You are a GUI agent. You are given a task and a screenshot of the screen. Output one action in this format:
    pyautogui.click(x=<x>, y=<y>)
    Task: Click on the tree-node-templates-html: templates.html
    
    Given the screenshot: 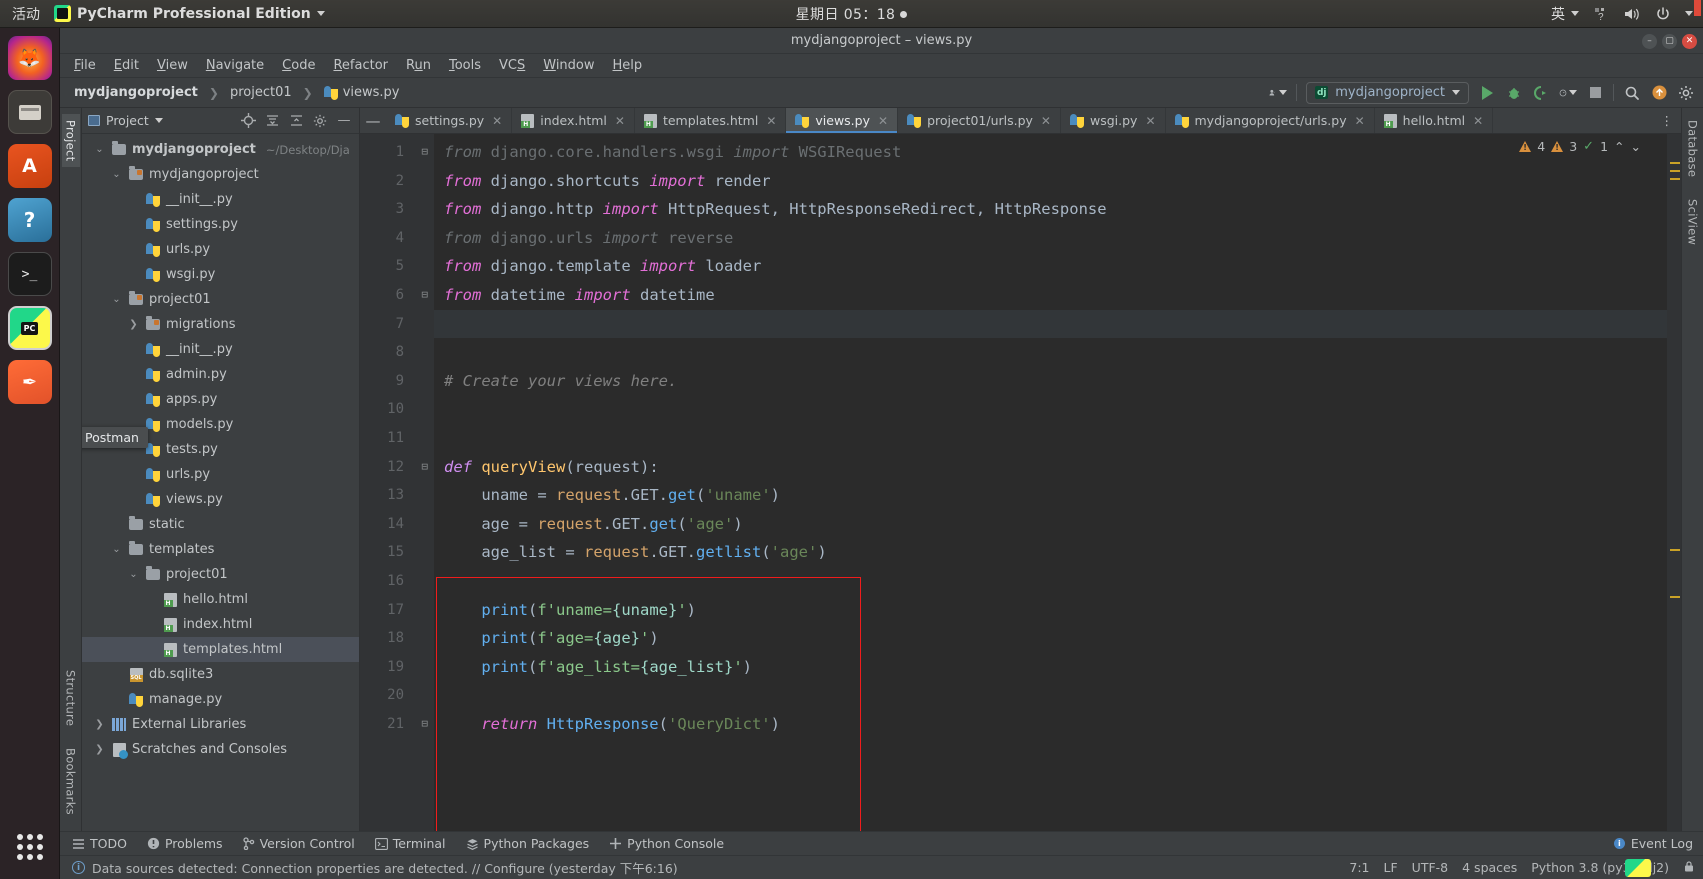 What is the action you would take?
    pyautogui.click(x=220, y=649)
    